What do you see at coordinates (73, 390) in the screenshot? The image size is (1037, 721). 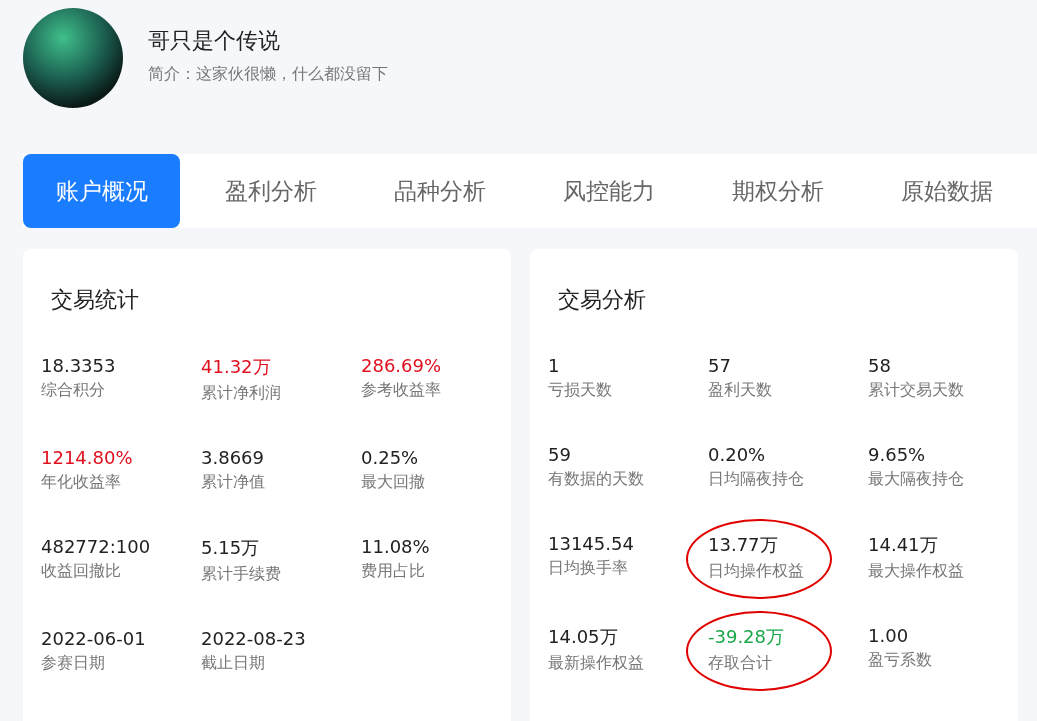 I see `stat-label: 综合积分` at bounding box center [73, 390].